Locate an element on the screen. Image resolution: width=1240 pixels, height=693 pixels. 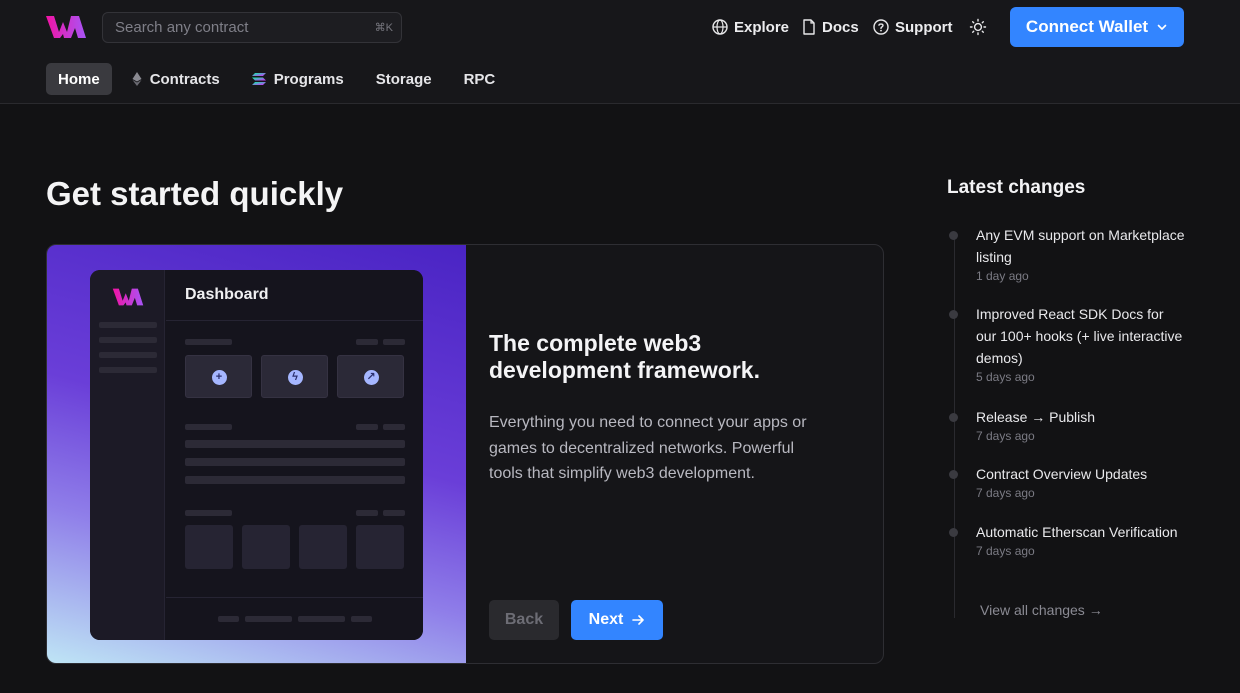
theme-toggle-button is located at coordinates (978, 27).